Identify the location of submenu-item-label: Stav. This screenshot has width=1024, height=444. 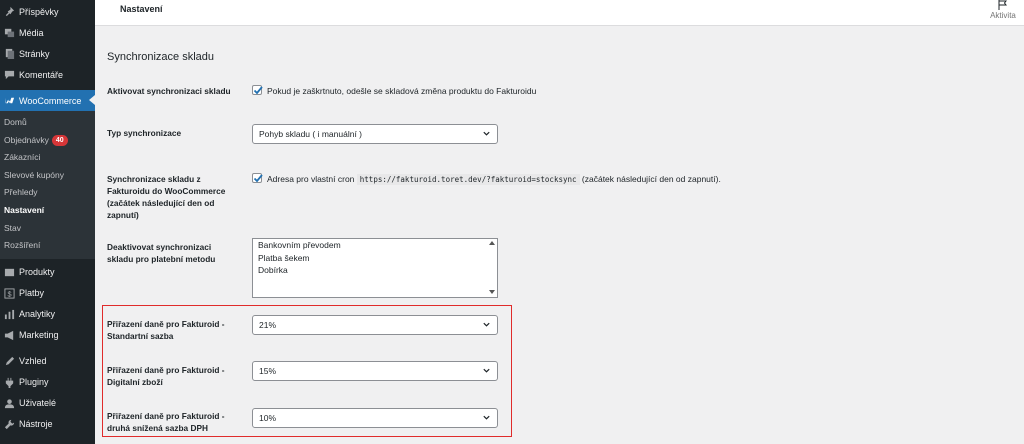
(13, 227).